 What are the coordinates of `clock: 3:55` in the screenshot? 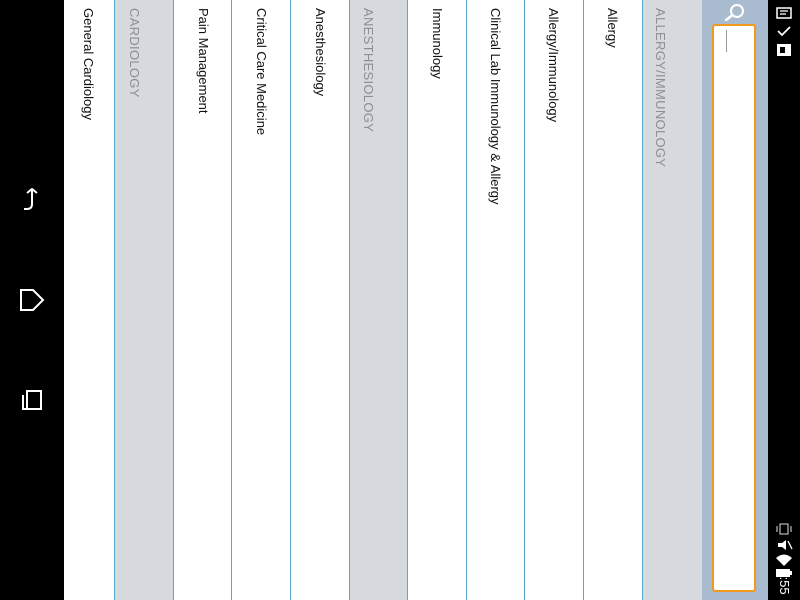 It's located at (784, 582).